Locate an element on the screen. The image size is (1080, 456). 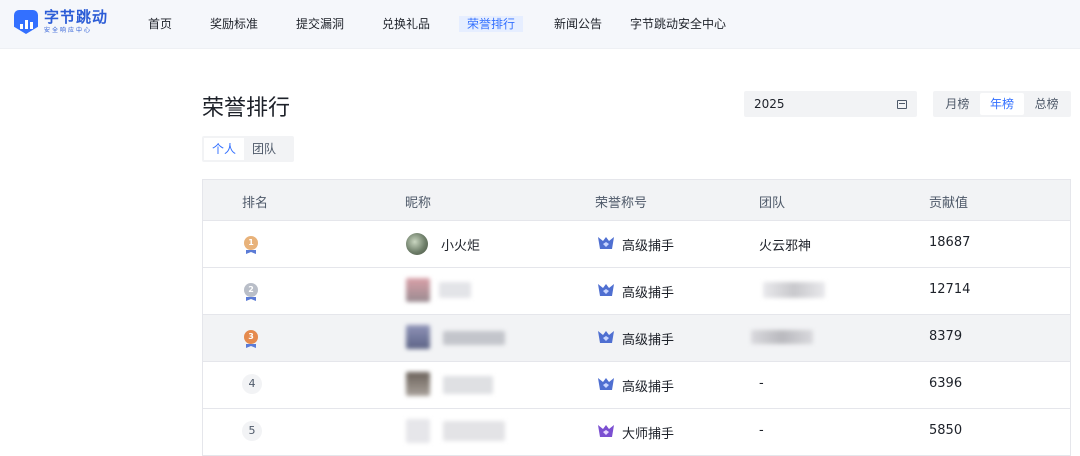
nav-redeem-gifts: 兑换礼品 is located at coordinates (406, 24).